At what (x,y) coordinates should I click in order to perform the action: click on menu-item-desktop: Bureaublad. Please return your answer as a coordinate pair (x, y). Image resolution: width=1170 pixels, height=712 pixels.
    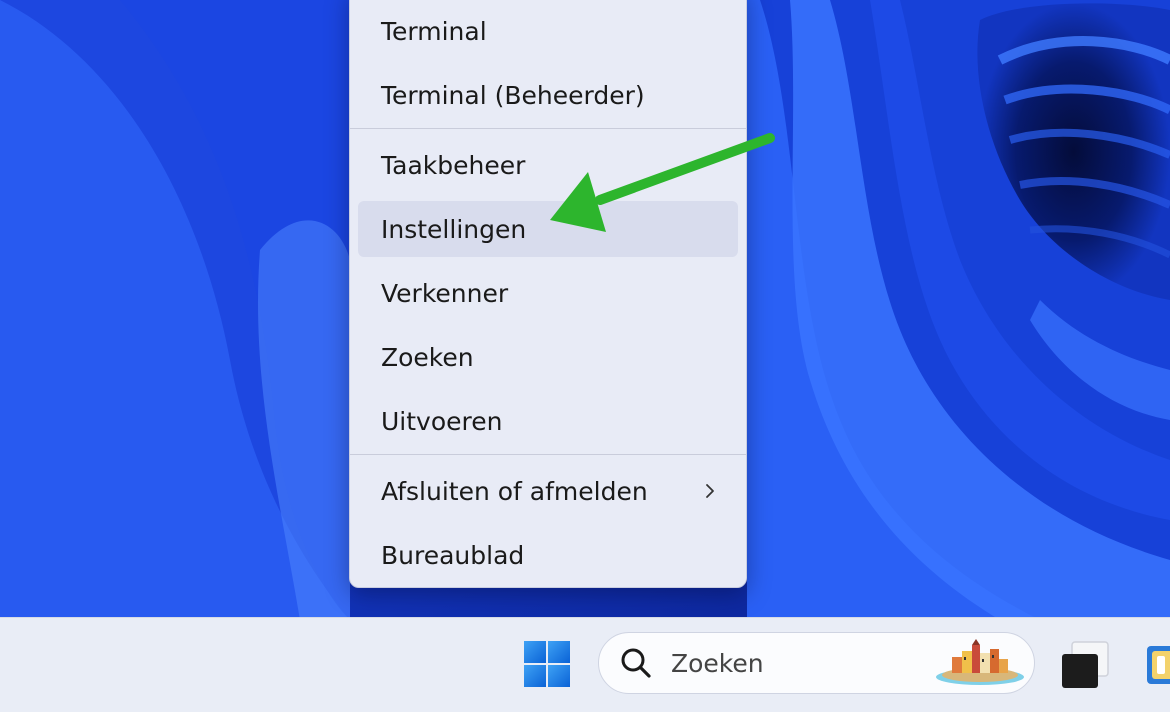
    Looking at the image, I should click on (548, 555).